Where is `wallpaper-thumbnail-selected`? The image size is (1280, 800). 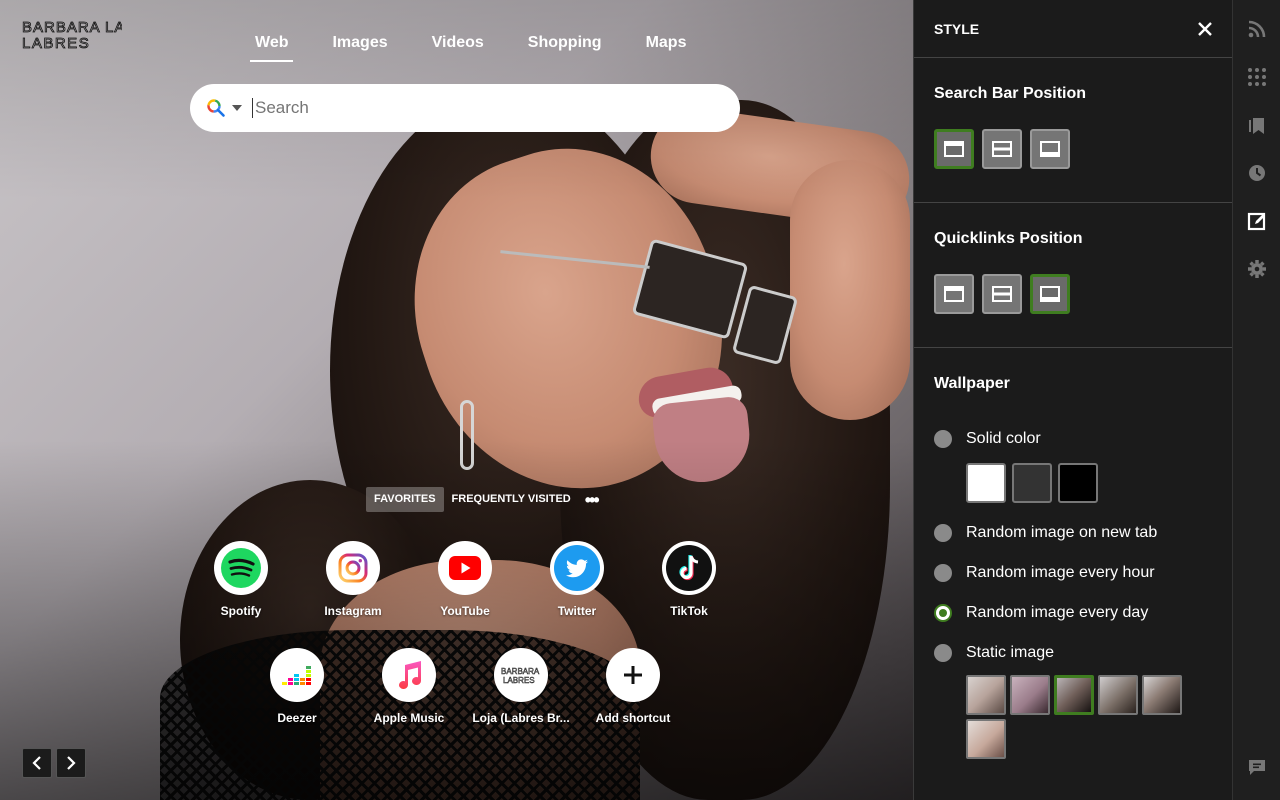
wallpaper-thumbnail-selected is located at coordinates (1074, 695).